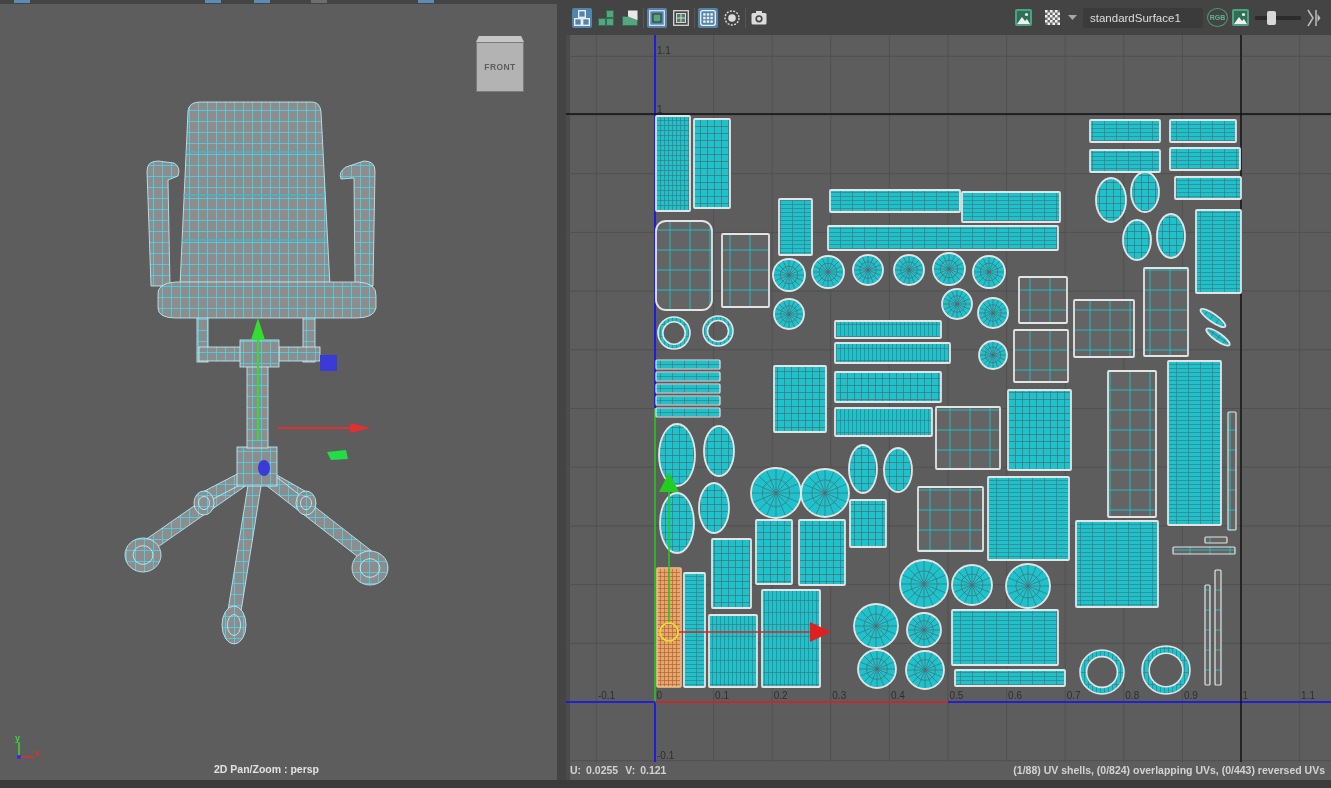  Describe the element at coordinates (630, 770) in the screenshot. I see `coordinate-label: V:` at that location.